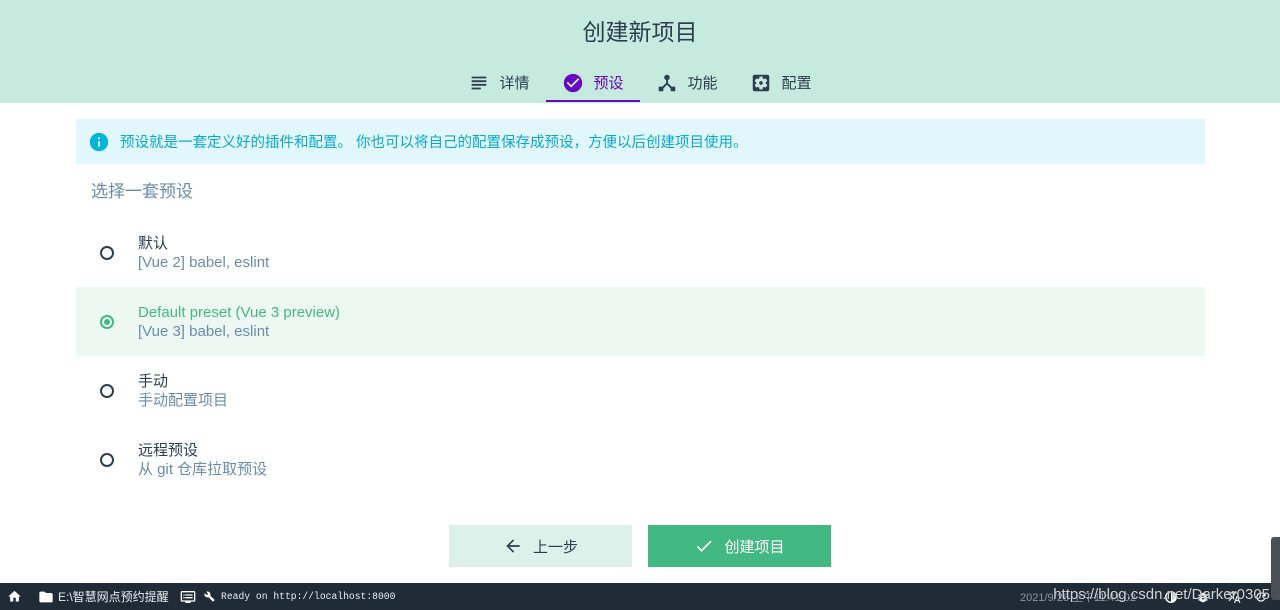 This screenshot has height=610, width=1280. I want to click on tab-config: 配置, so click(781, 82).